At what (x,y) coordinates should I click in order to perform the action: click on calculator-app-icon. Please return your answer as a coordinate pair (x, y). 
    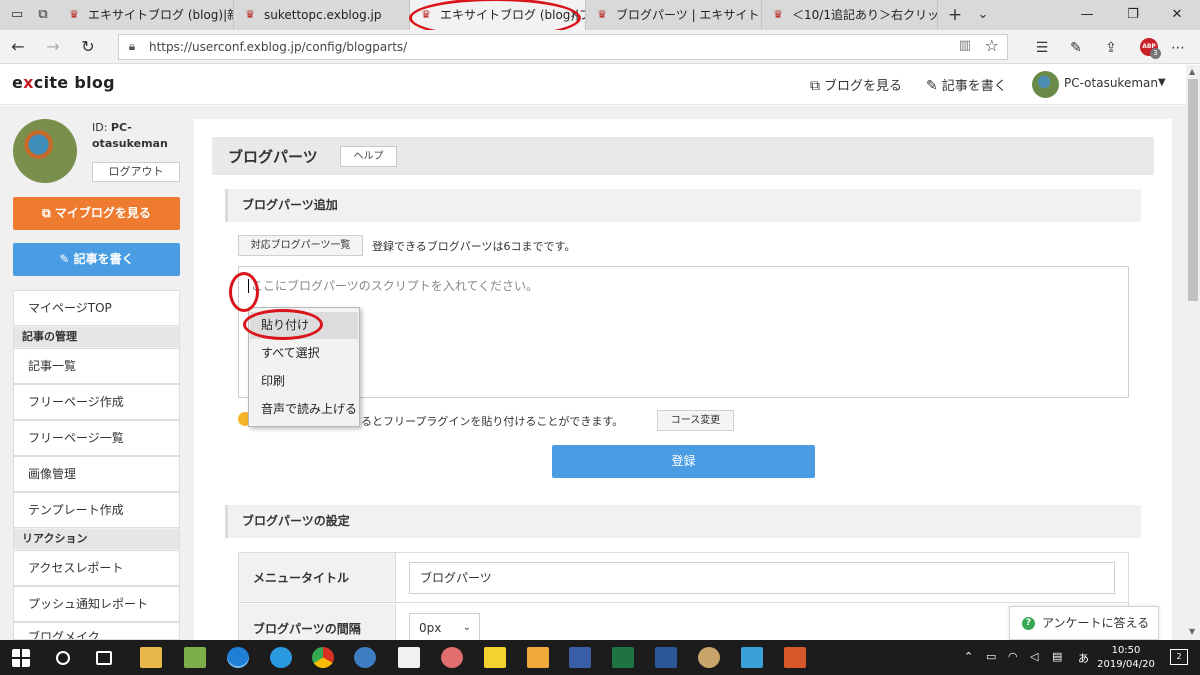
    Looking at the image, I should click on (580, 657).